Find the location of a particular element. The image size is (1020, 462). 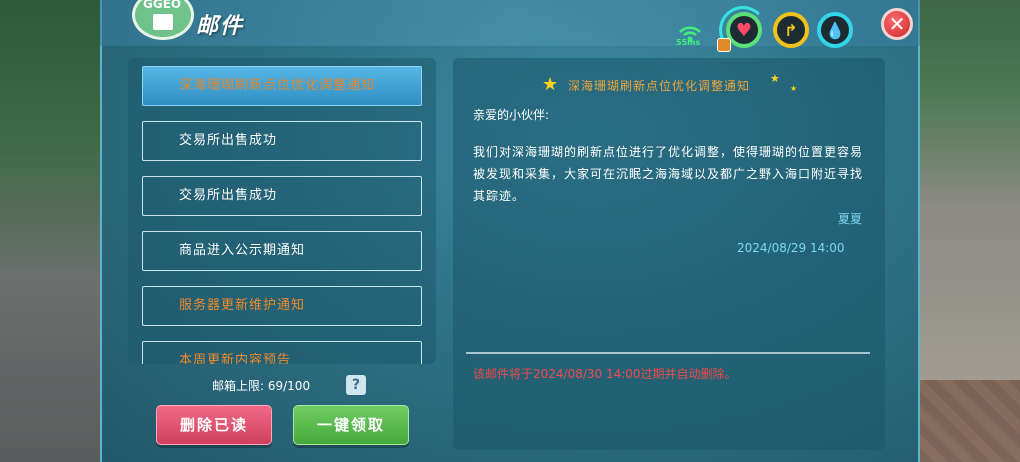

game-world-ground is located at coordinates (970, 421).